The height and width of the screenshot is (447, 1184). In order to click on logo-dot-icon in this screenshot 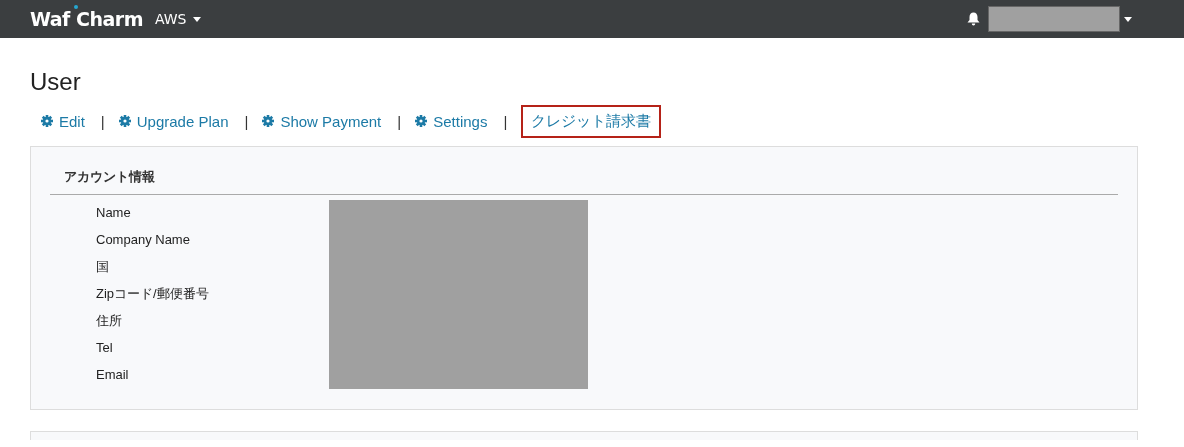, I will do `click(76, 7)`.